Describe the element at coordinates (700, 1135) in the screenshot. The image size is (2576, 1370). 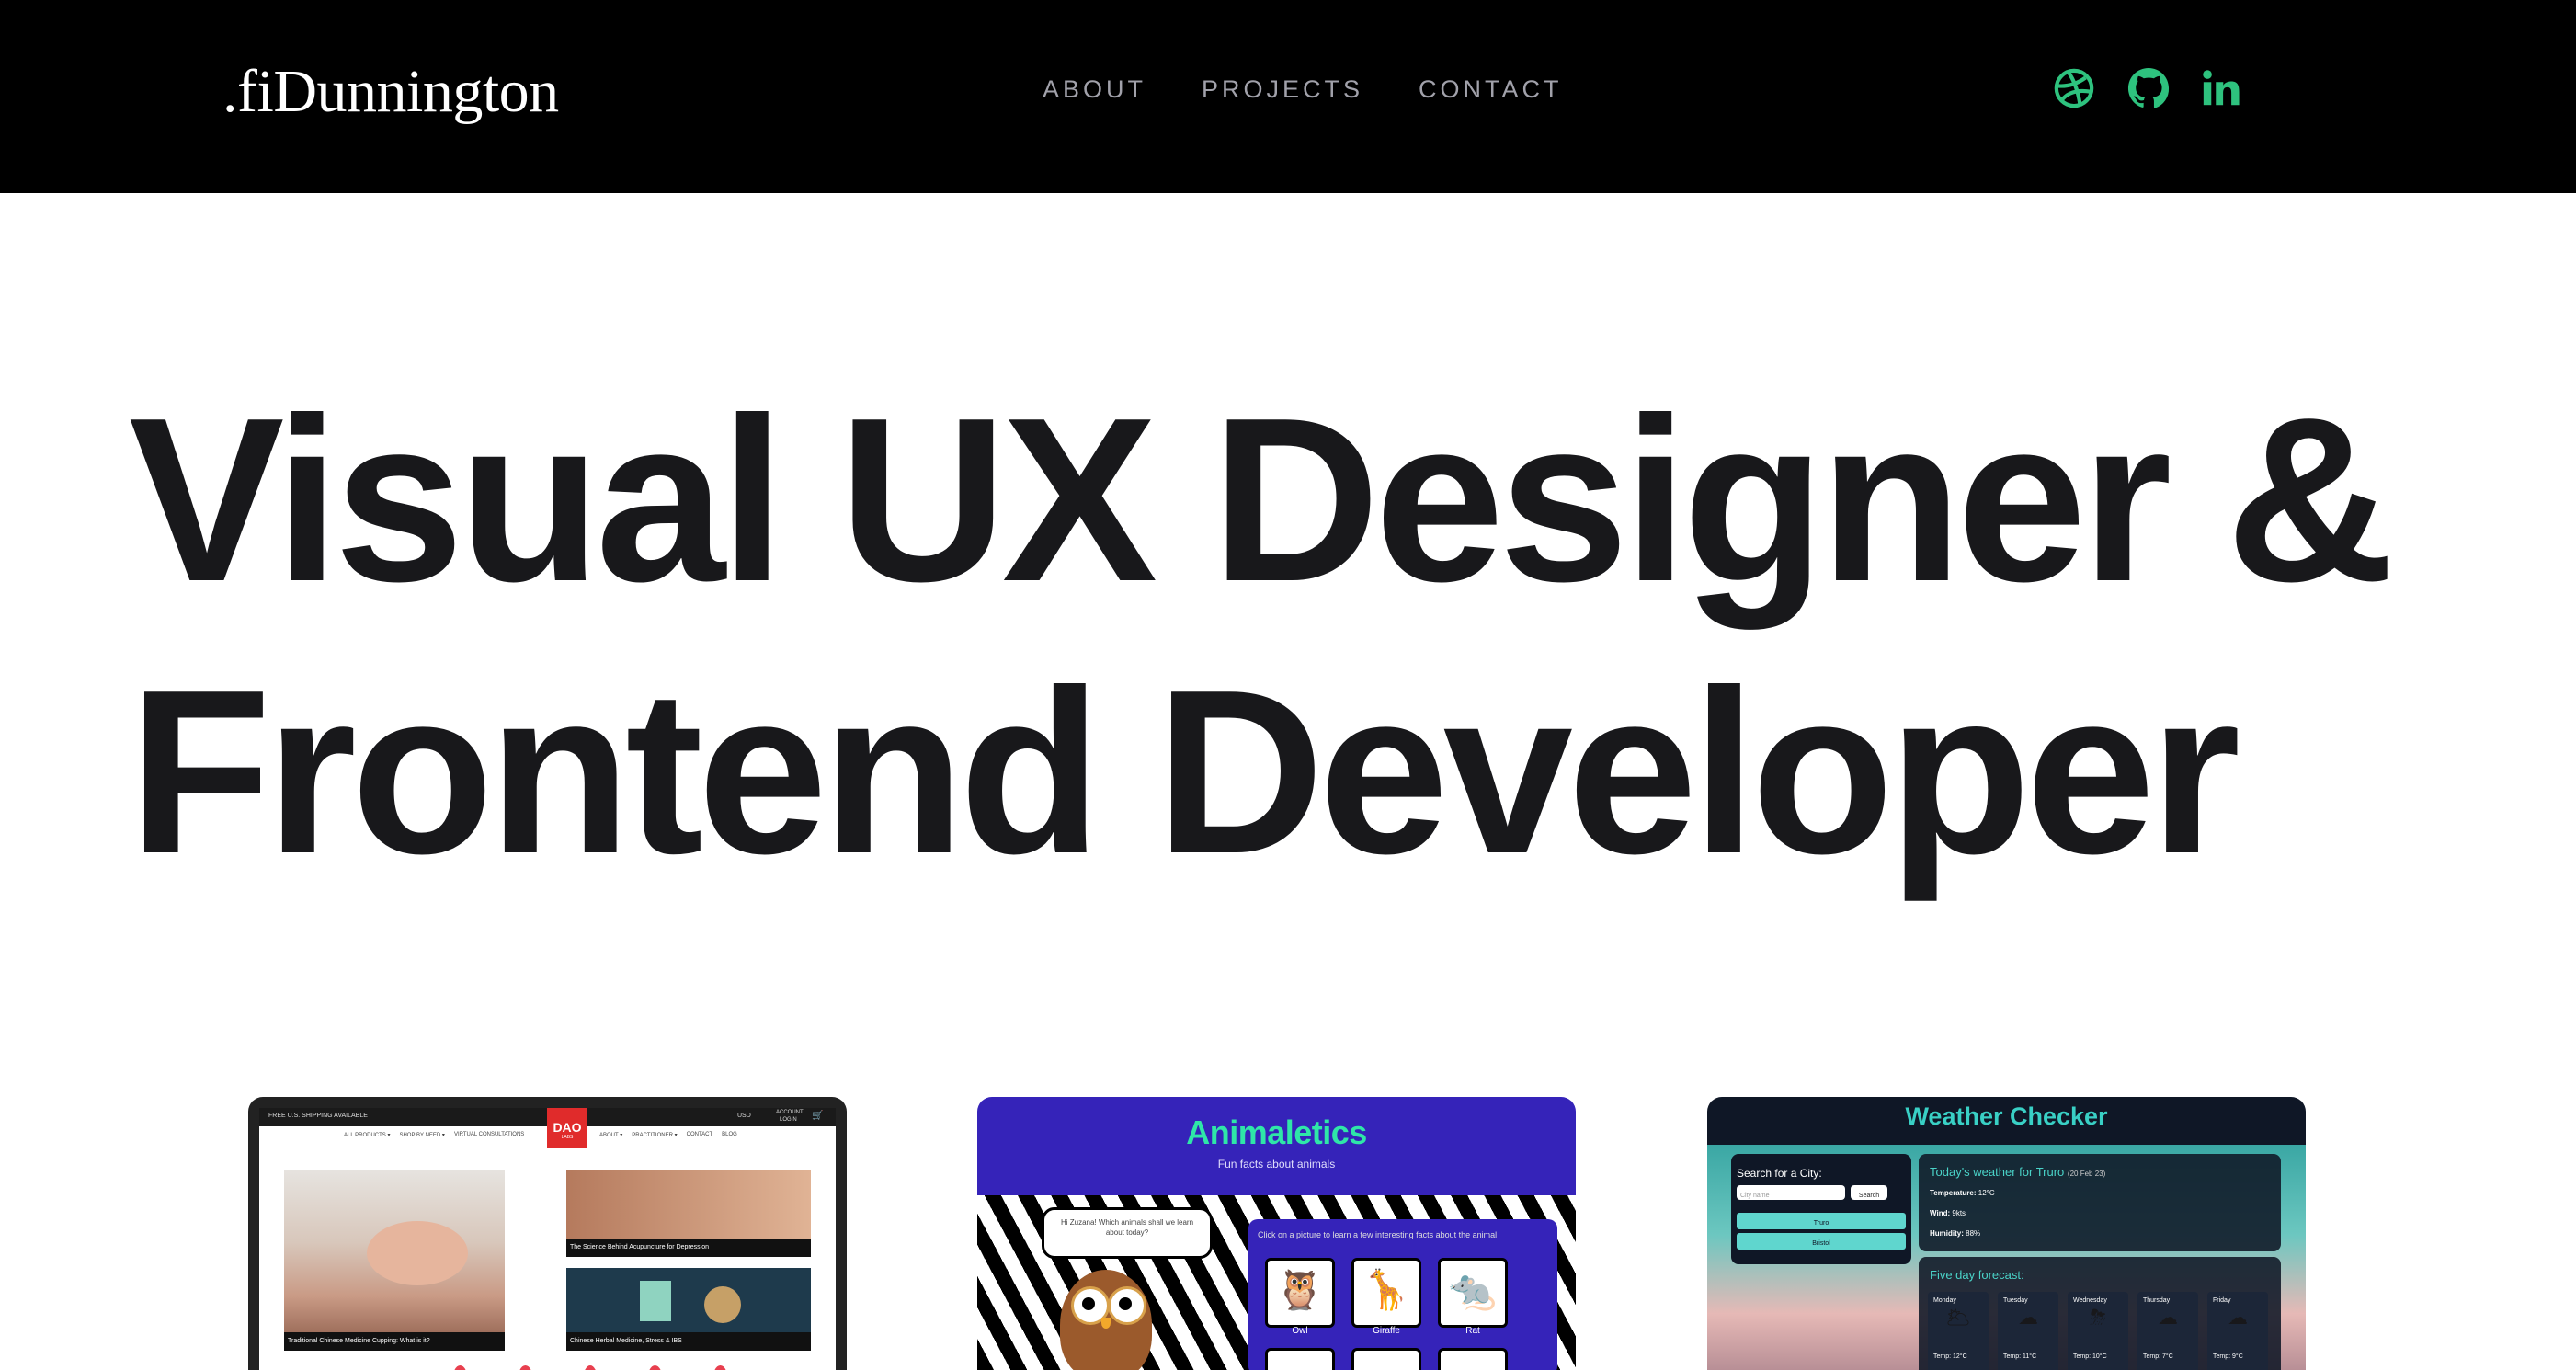
I see `dao-menu-item: CONTACT` at that location.